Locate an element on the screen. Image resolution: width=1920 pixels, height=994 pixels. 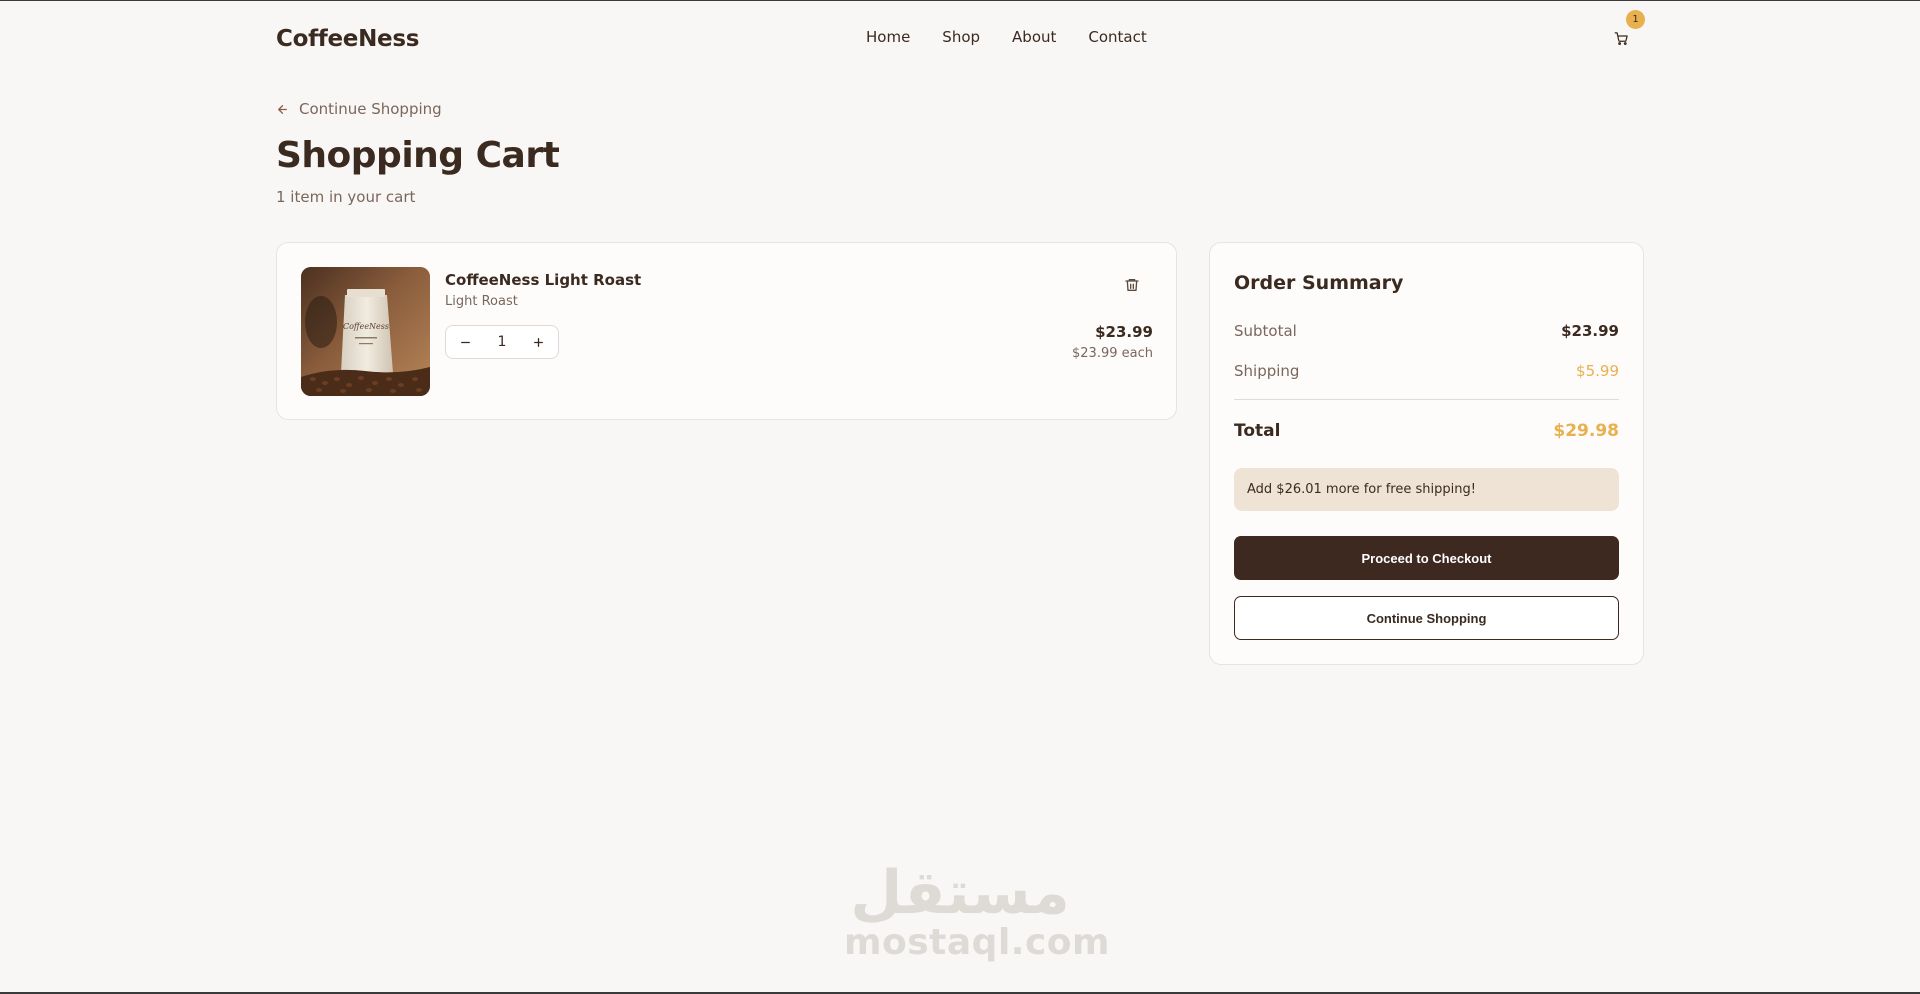
plus-icon is located at coordinates (539, 342).